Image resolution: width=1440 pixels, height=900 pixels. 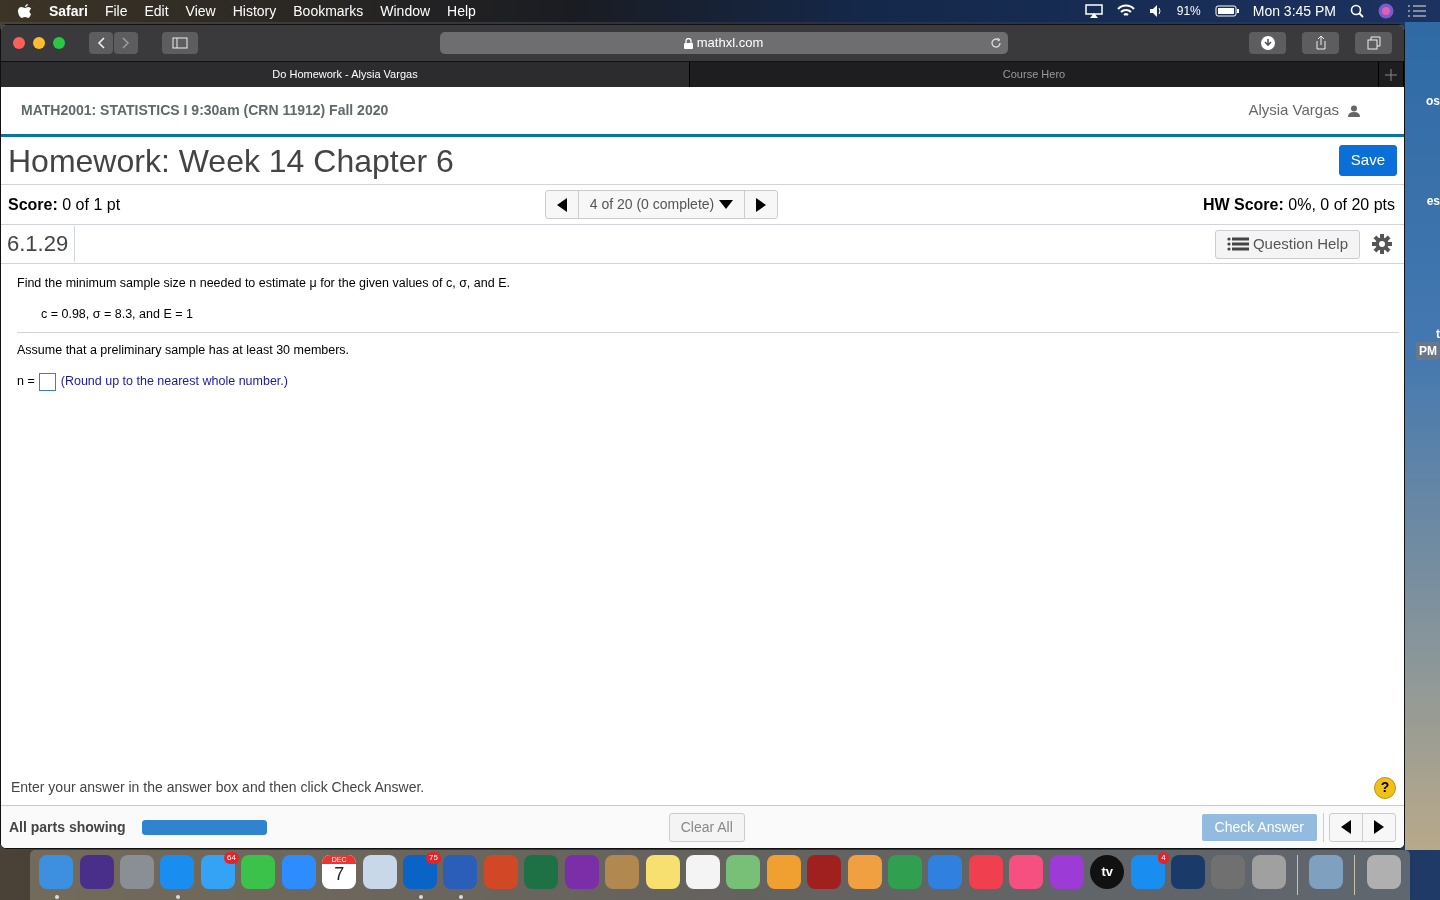 What do you see at coordinates (1298, 204) in the screenshot?
I see `hw-score-text: HW Score: 0%, 0 of 20 pts` at bounding box center [1298, 204].